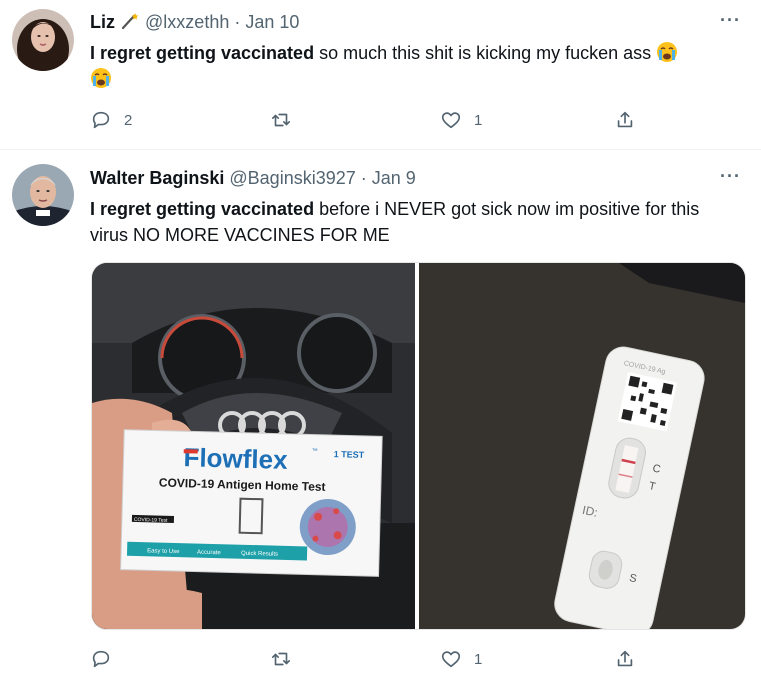 This screenshot has width=761, height=676. I want to click on handle: @Baginski3927, so click(292, 178).